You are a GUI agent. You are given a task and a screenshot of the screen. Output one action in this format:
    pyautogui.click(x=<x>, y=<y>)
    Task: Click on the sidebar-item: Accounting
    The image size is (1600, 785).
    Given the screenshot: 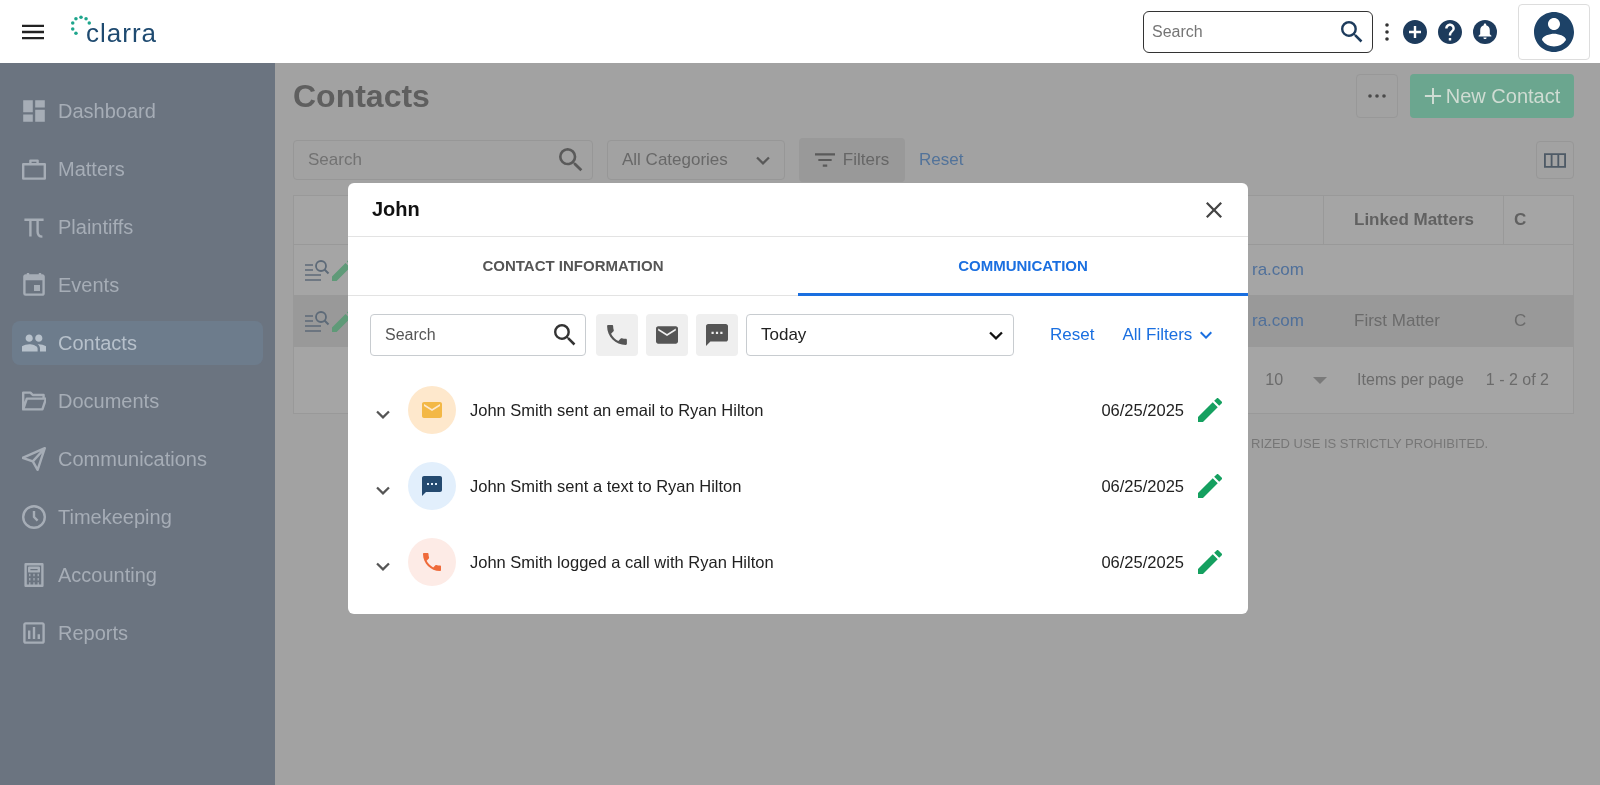 What is the action you would take?
    pyautogui.click(x=137, y=575)
    